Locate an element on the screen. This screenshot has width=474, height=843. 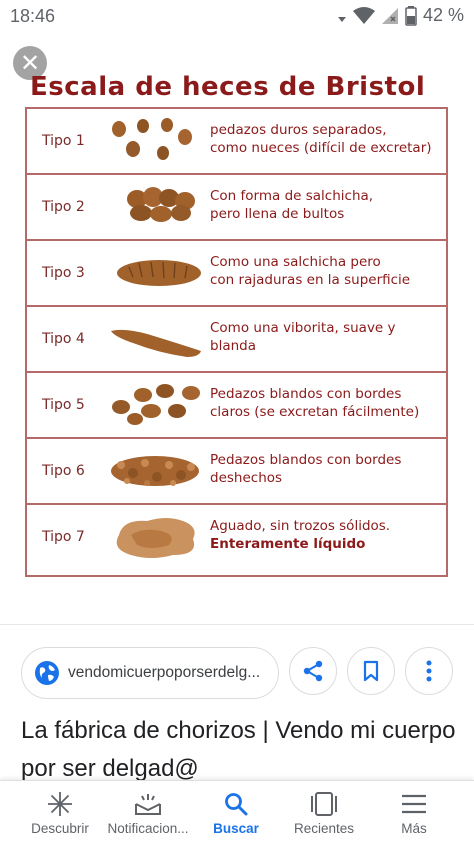
menu-icon is located at coordinates (414, 804).